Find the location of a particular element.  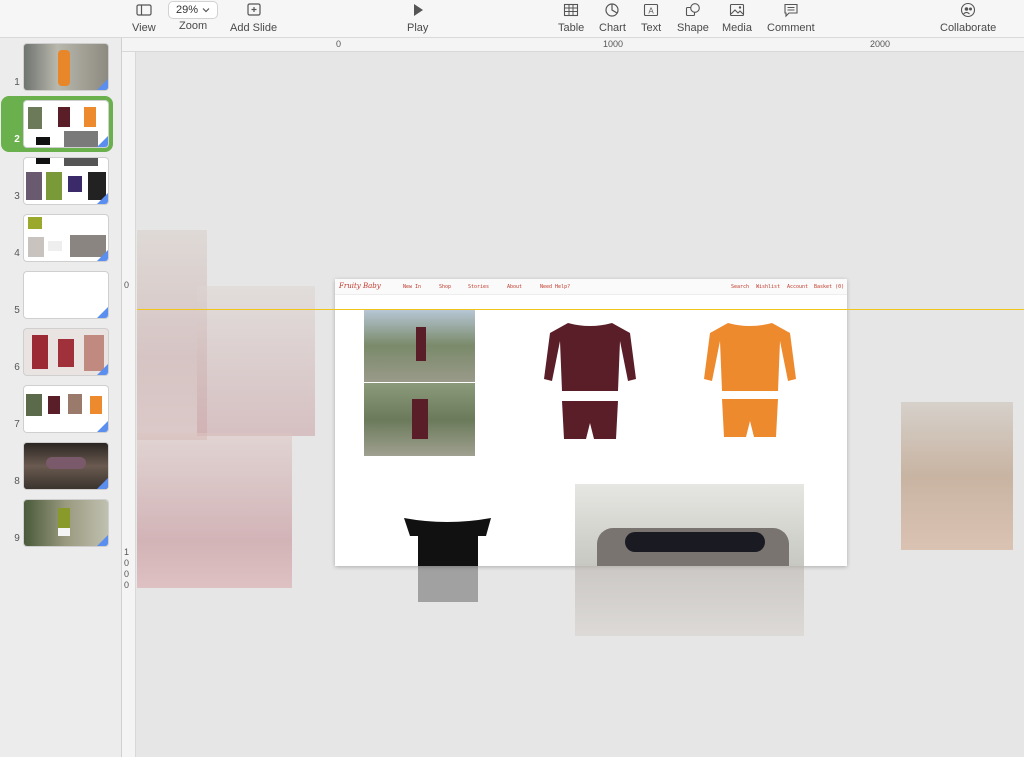

add-slide-label: Add Slide is located at coordinates (254, 28).